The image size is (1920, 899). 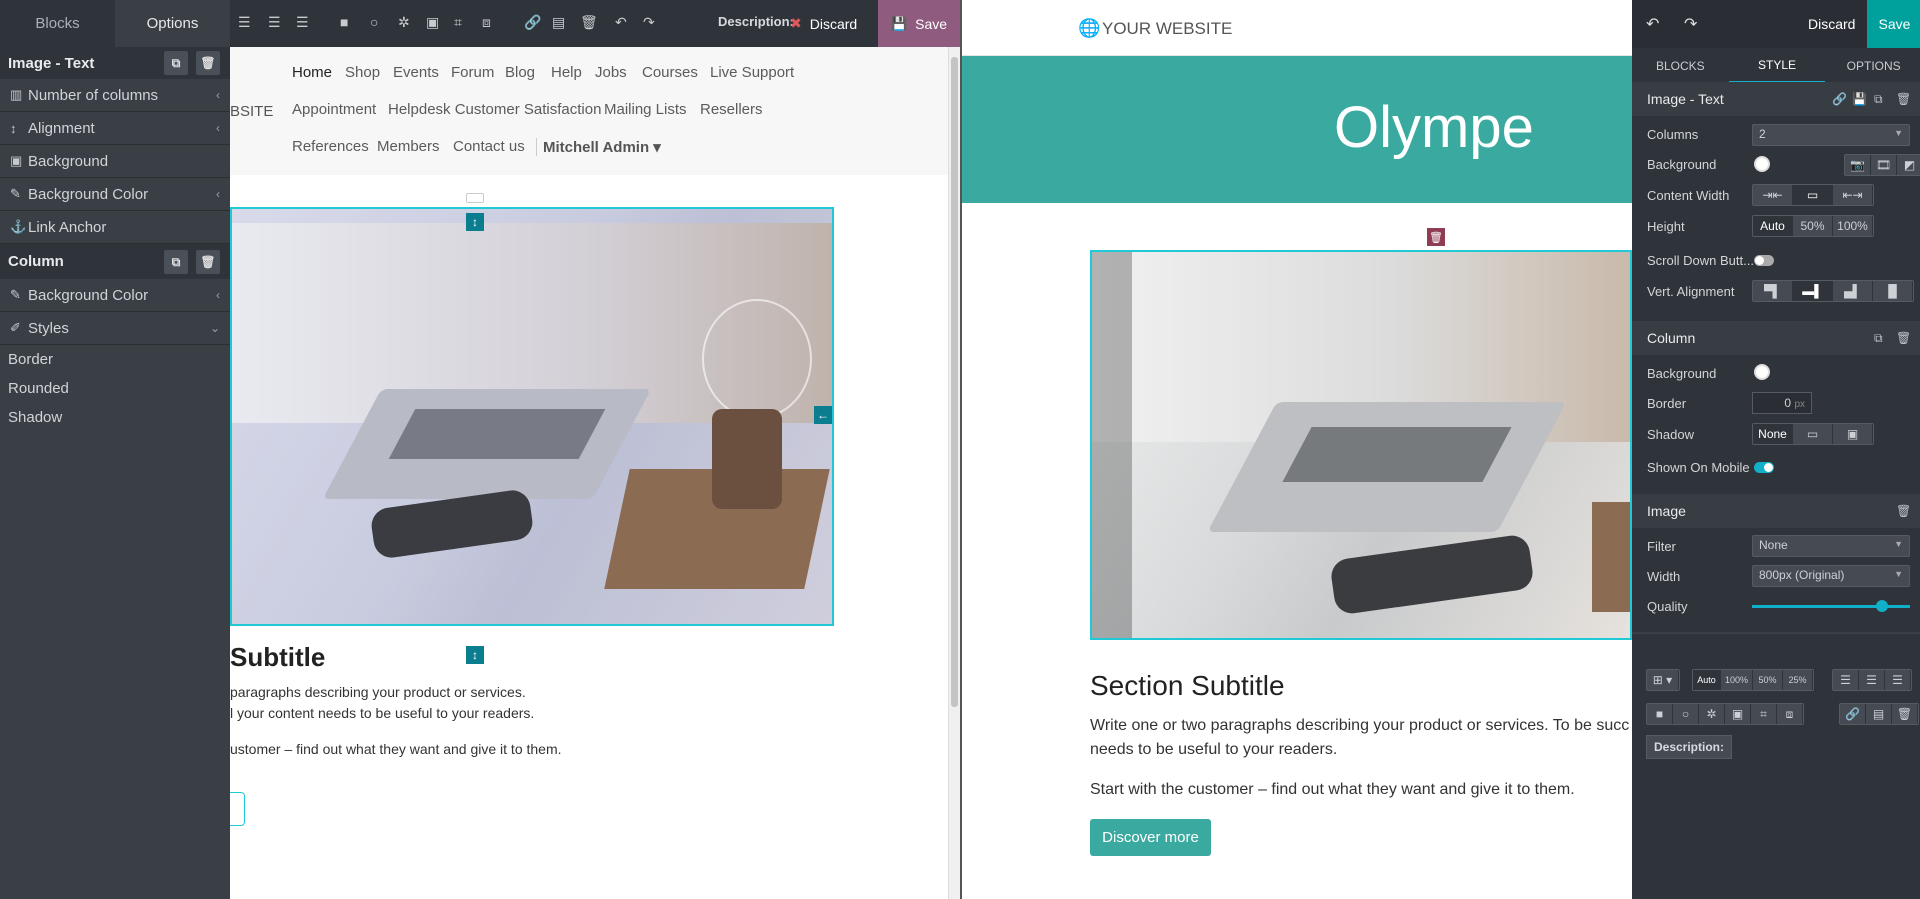 What do you see at coordinates (1853, 434) in the screenshot?
I see `shadow-inset-icon: ▣` at bounding box center [1853, 434].